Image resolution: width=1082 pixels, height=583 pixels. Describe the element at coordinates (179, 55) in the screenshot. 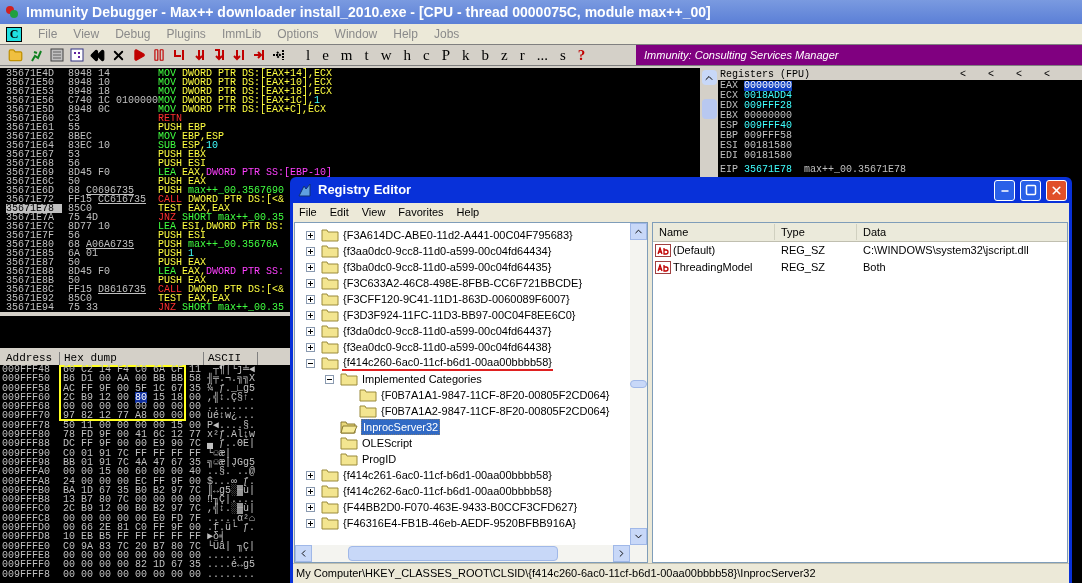

I see `step-into-icon` at that location.